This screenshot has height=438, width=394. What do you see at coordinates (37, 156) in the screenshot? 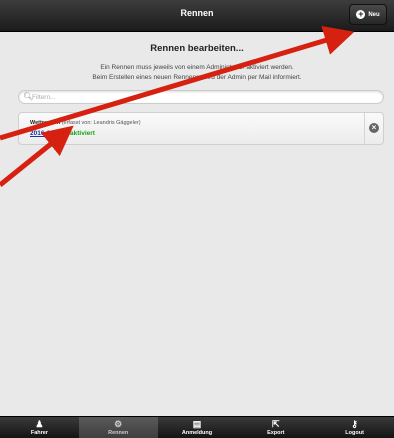
I see `arrow-to-race-date` at bounding box center [37, 156].